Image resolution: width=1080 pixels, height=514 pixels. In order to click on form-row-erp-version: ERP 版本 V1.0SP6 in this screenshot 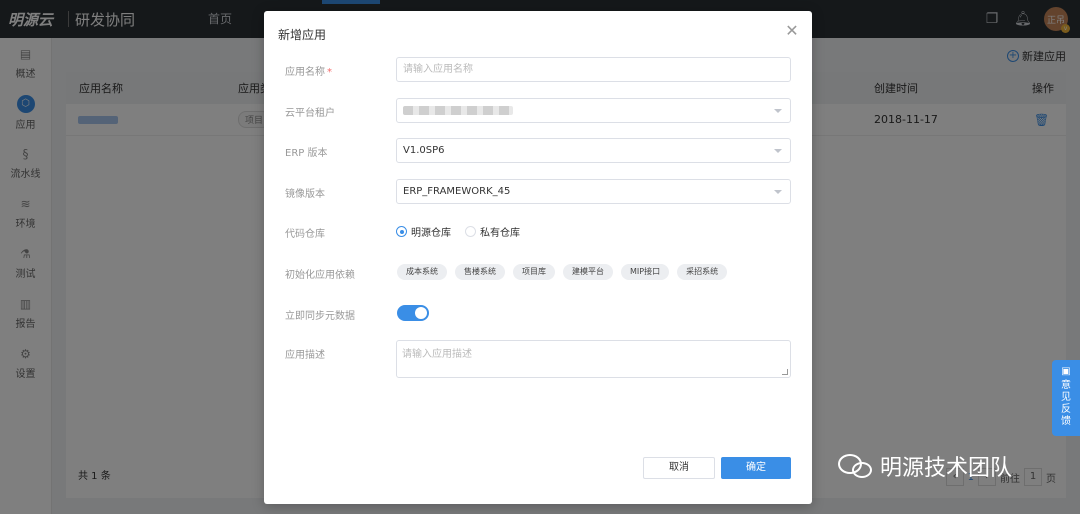, I will do `click(538, 151)`.